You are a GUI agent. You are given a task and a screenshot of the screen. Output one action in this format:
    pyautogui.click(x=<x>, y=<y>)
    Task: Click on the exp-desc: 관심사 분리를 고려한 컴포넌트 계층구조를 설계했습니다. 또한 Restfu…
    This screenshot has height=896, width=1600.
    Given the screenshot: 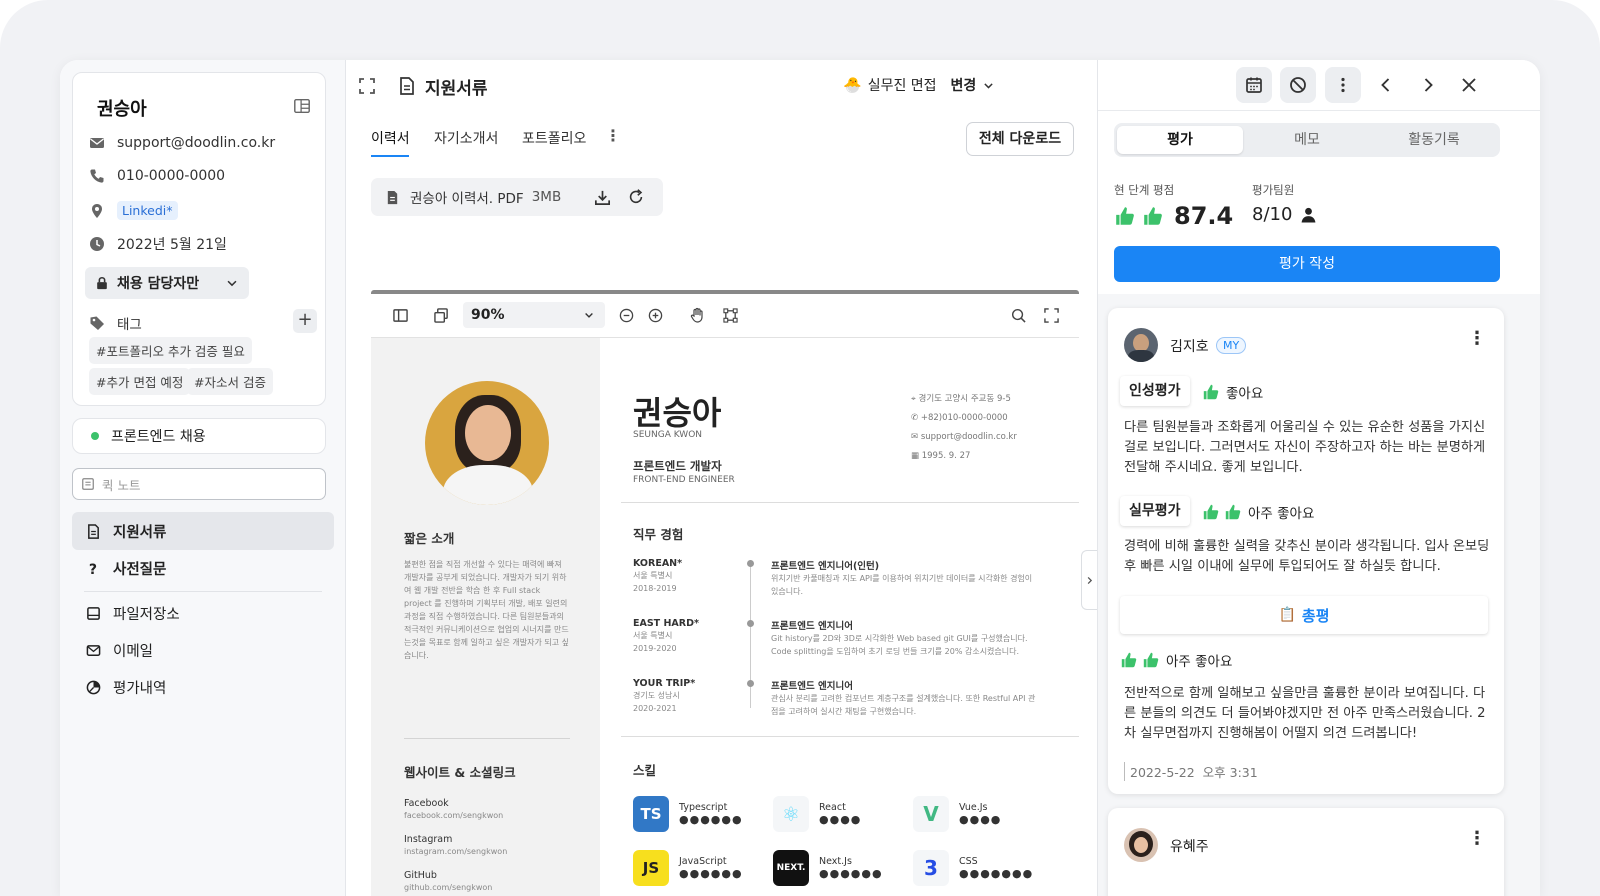 What is the action you would take?
    pyautogui.click(x=903, y=705)
    